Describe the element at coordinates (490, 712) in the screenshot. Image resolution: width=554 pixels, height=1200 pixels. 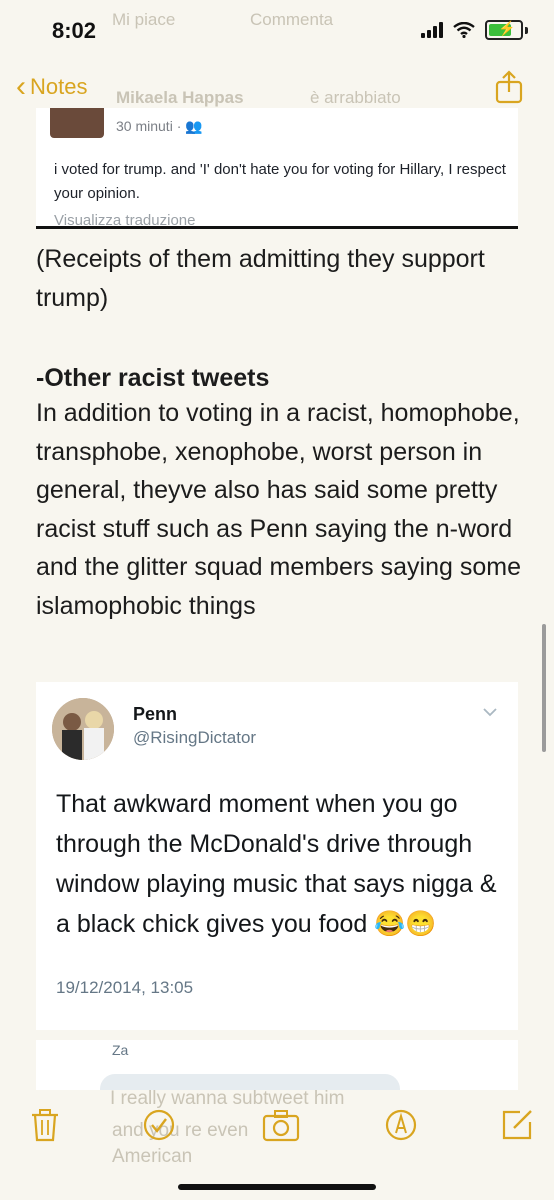
I see `chevron-down-icon` at that location.